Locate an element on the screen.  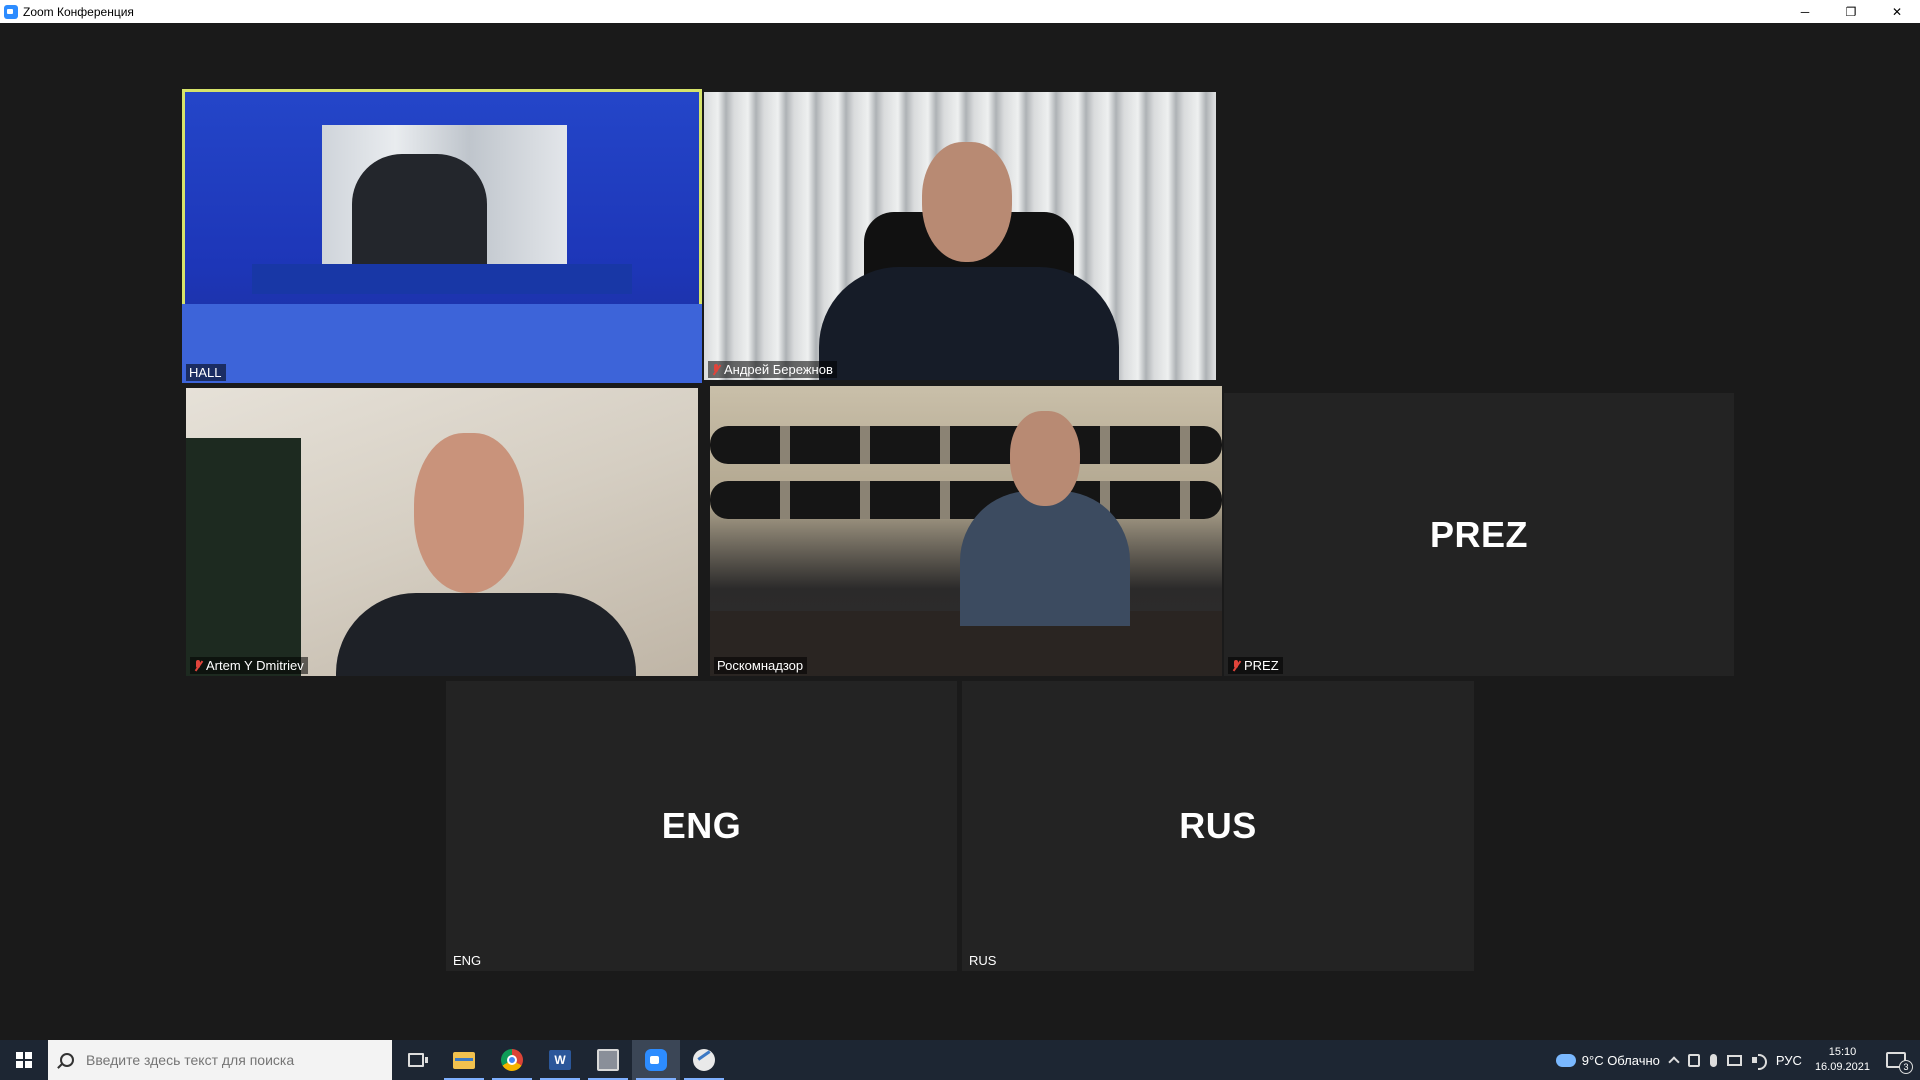
video-tile-rus: RUS RUS is located at coordinates (1218, 826).